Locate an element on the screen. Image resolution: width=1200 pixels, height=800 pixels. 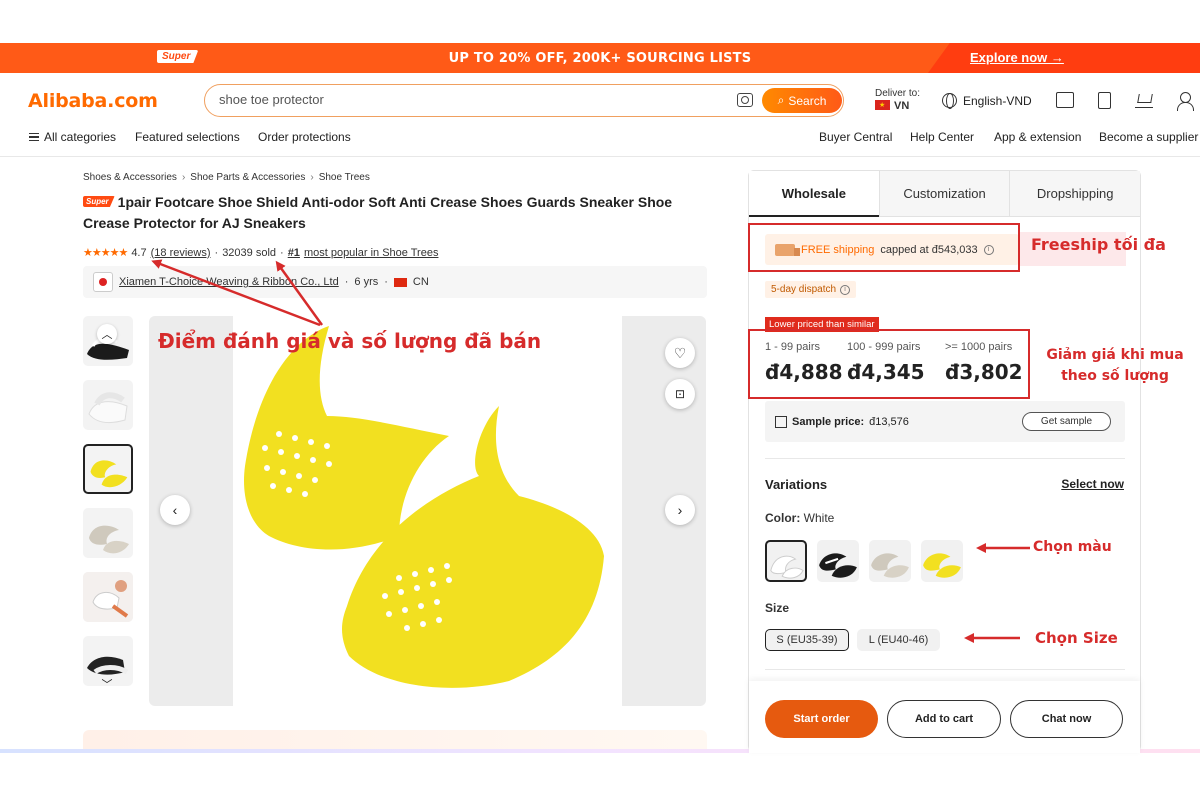
chat-now-button: Chat now is located at coordinates (1066, 719).